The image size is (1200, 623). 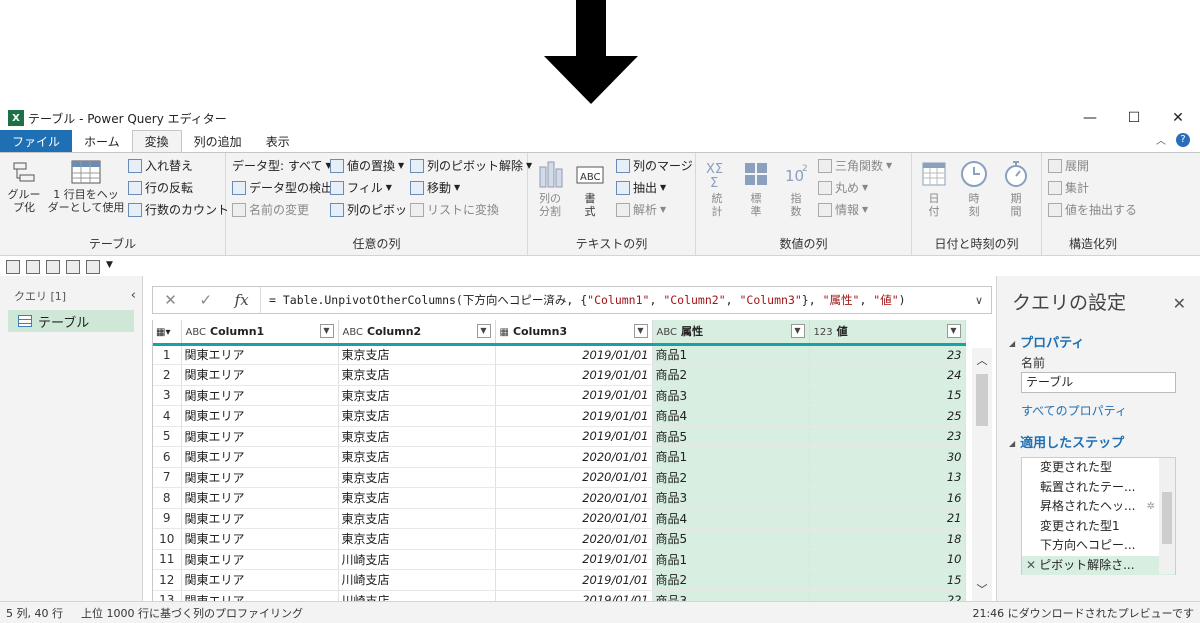 I want to click on collapse-pane-icon: ‹, so click(x=133, y=296).